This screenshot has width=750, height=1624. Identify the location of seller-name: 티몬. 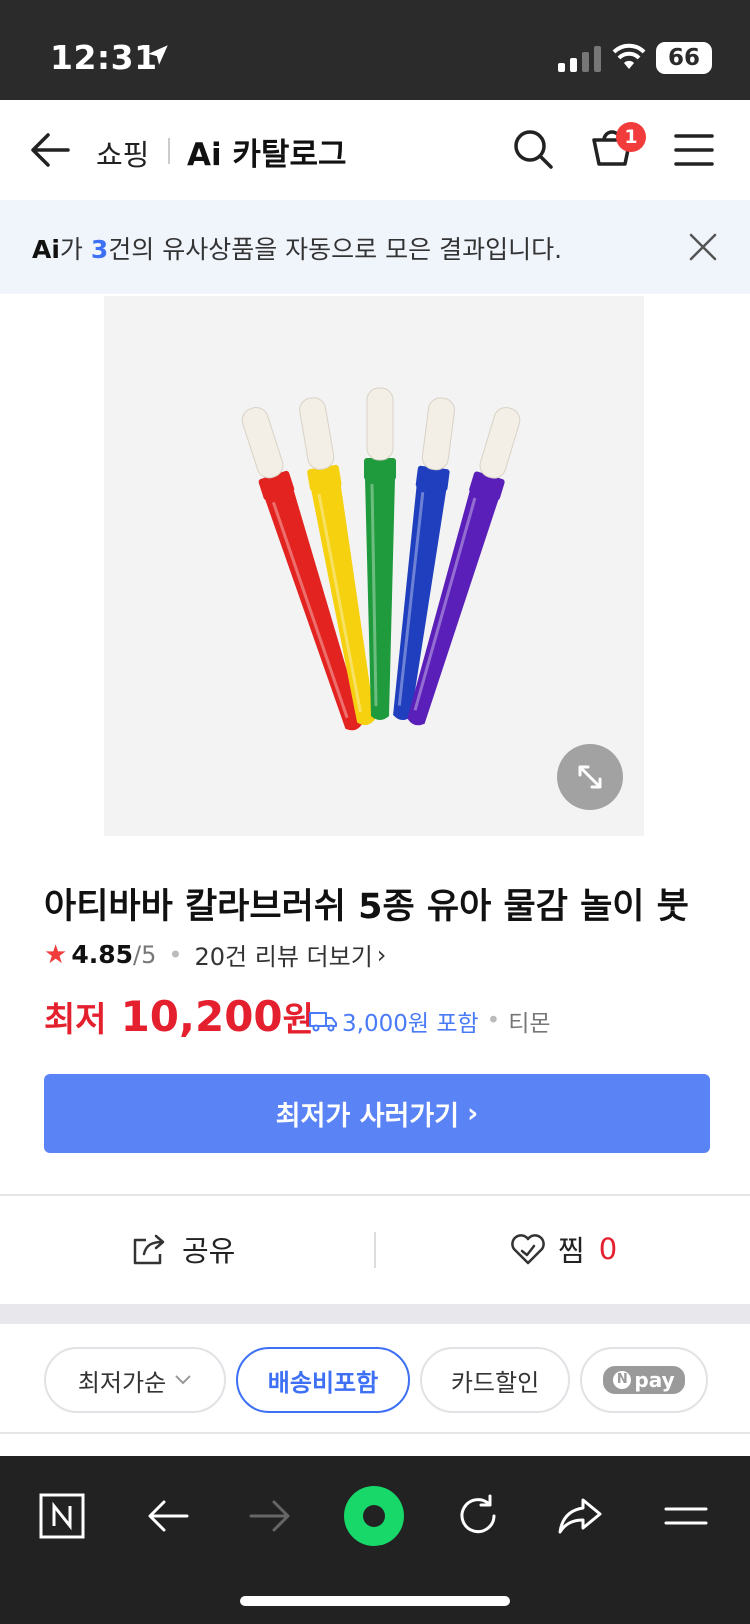
(529, 1024).